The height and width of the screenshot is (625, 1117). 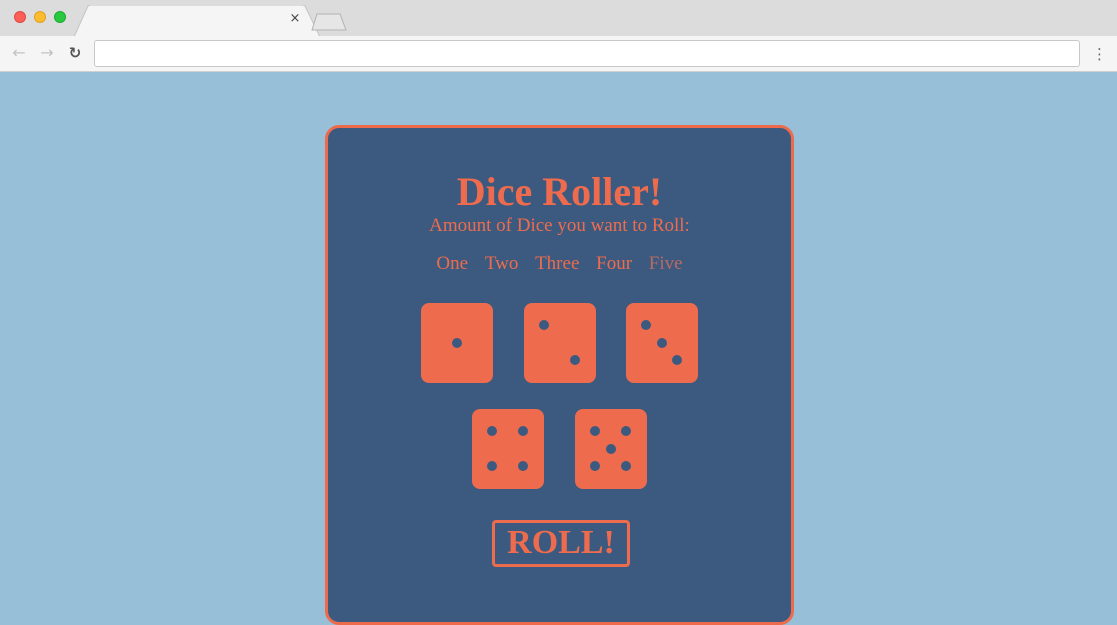 What do you see at coordinates (295, 19) in the screenshot?
I see `tab-close-icon: ×` at bounding box center [295, 19].